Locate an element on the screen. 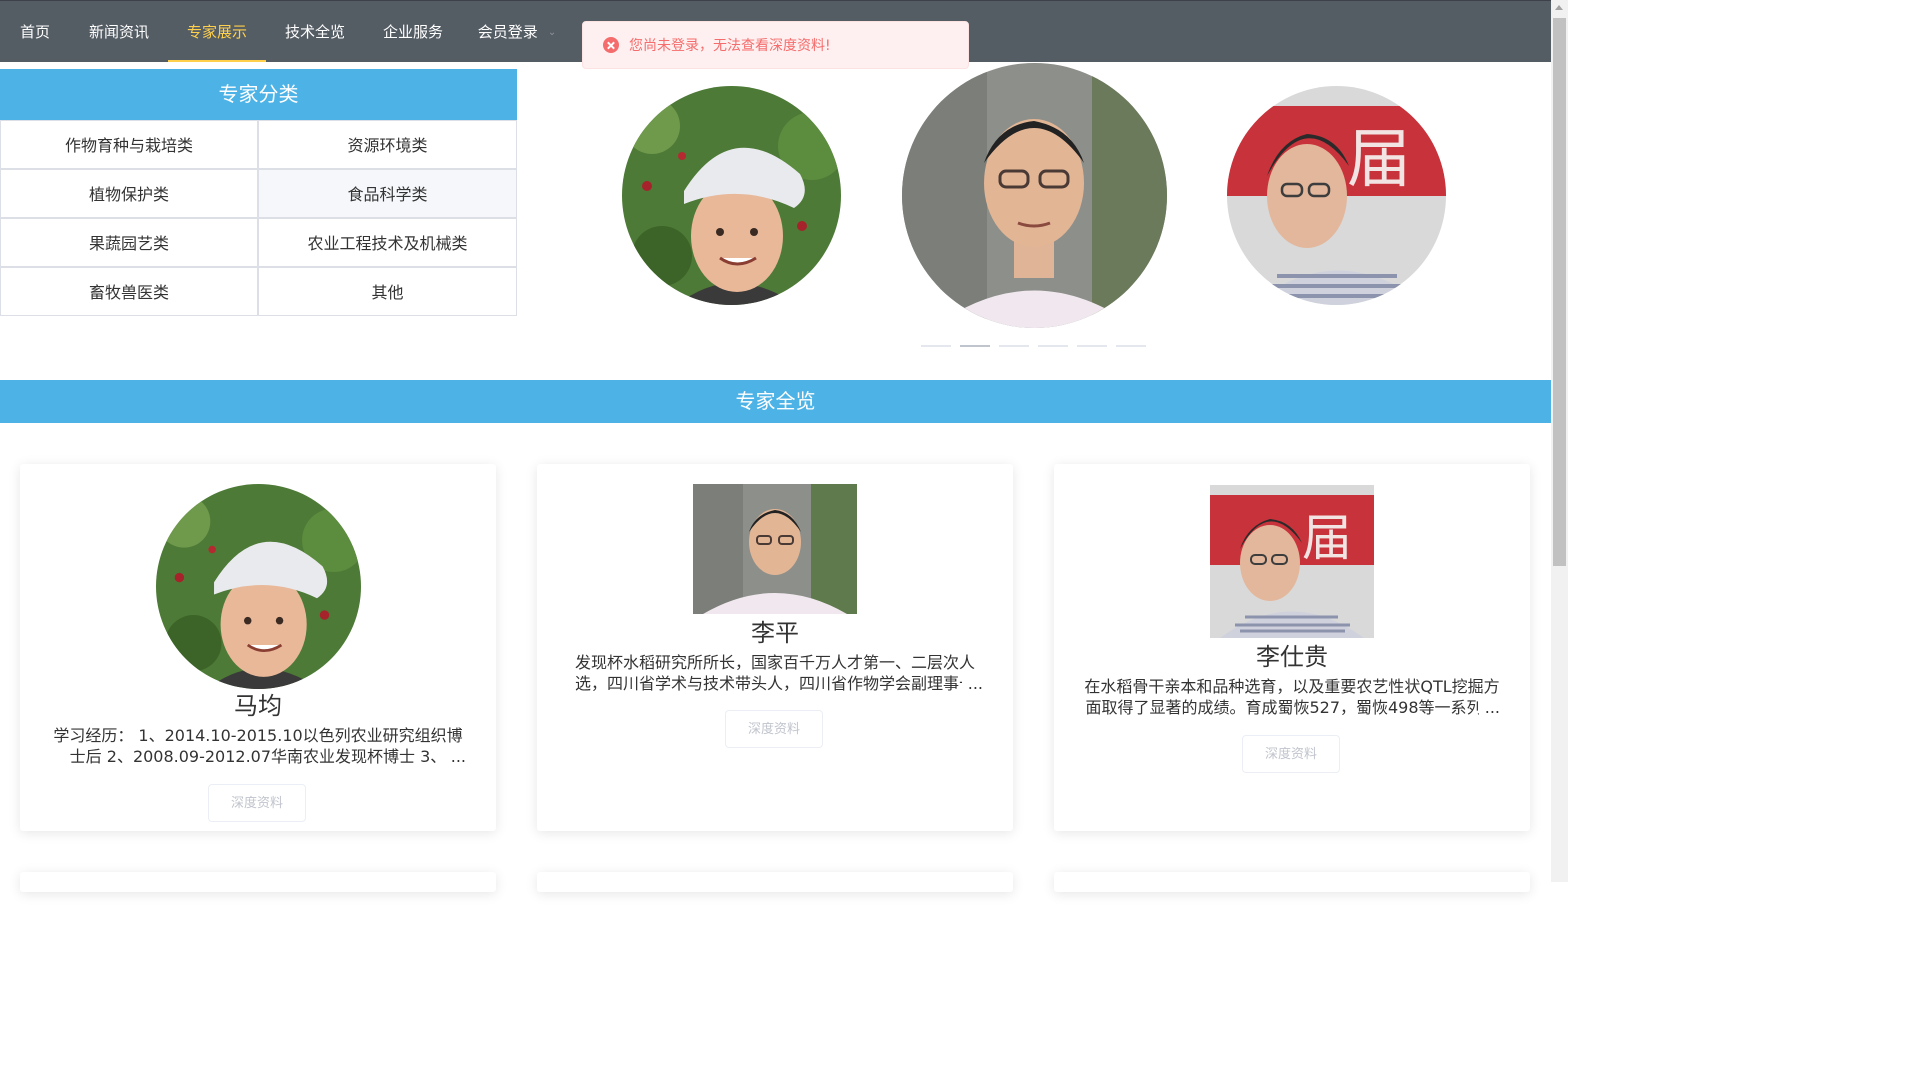 This screenshot has width=1920, height=1080. nav-experts: 专家展示 is located at coordinates (217, 31).